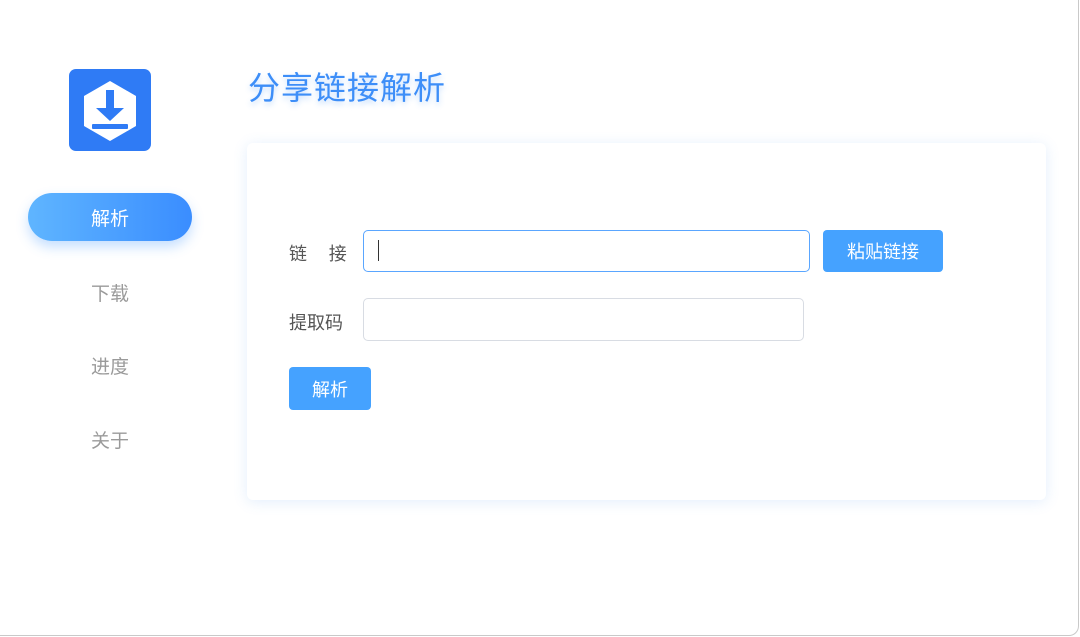 The image size is (1080, 637). What do you see at coordinates (378, 250) in the screenshot?
I see `text-caret` at bounding box center [378, 250].